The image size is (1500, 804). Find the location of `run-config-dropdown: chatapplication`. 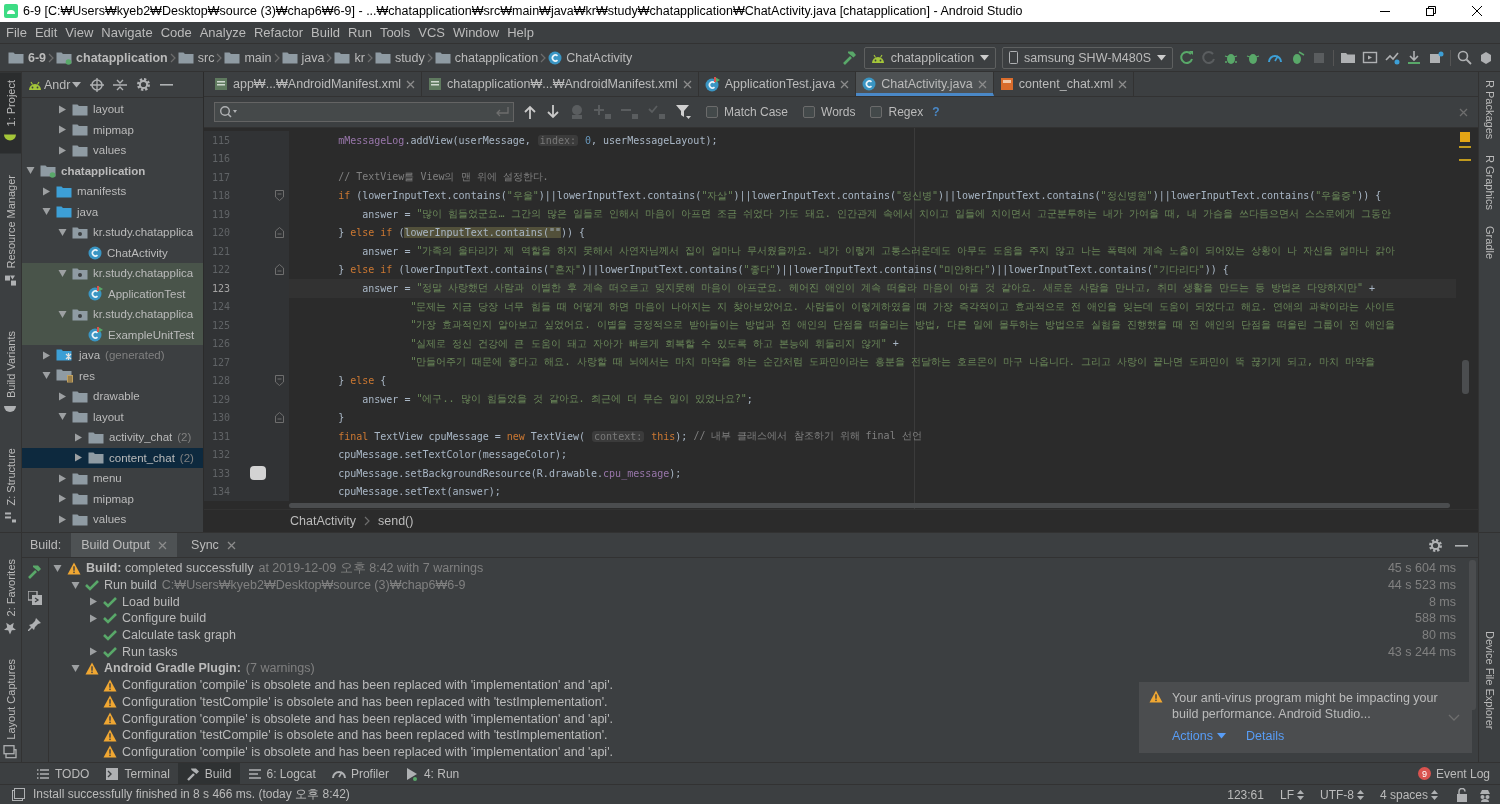

run-config-dropdown: chatapplication is located at coordinates (930, 57).